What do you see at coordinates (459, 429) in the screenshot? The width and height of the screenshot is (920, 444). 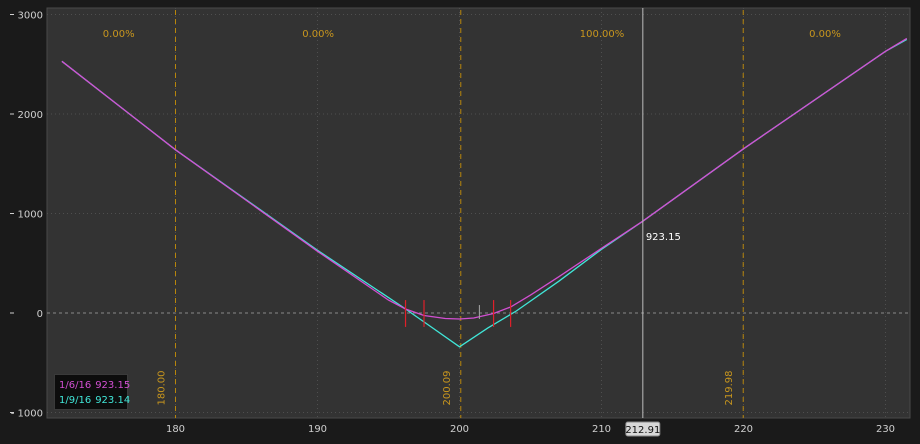 I see `x-tick-label: 200` at bounding box center [459, 429].